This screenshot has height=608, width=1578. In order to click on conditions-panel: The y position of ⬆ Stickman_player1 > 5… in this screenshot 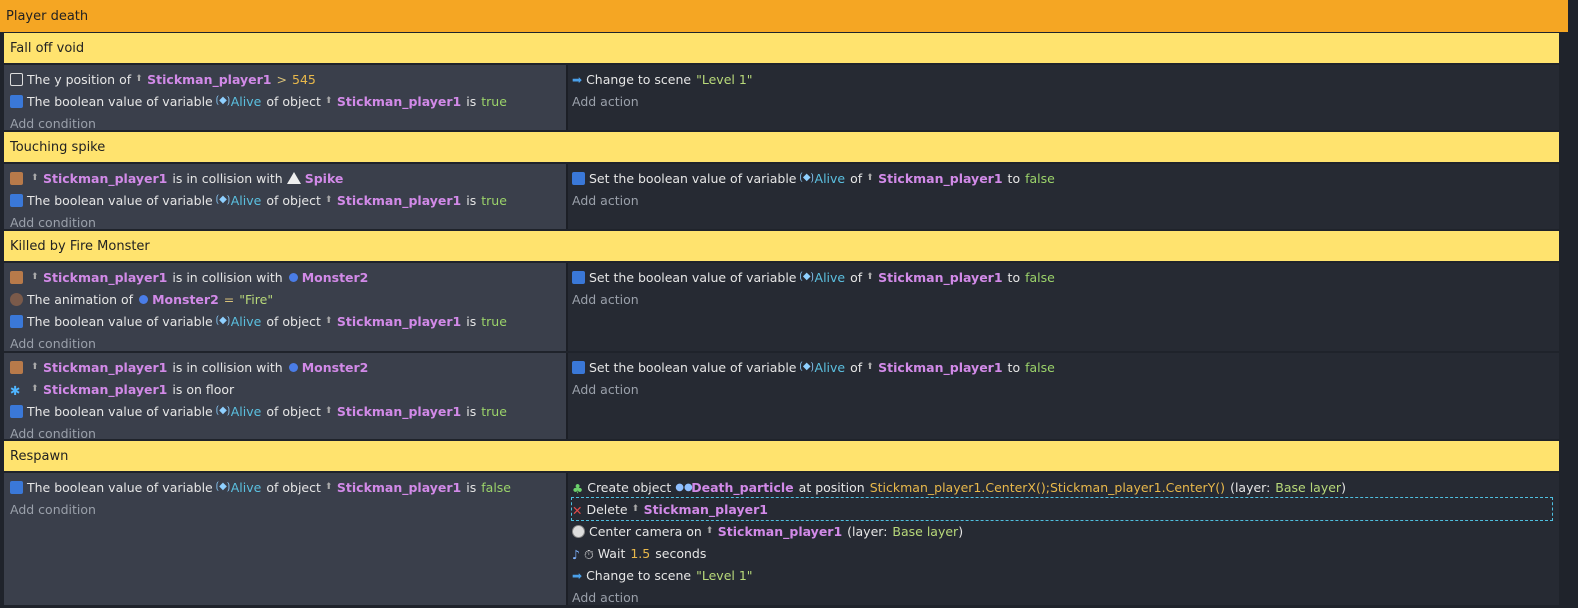, I will do `click(285, 98)`.